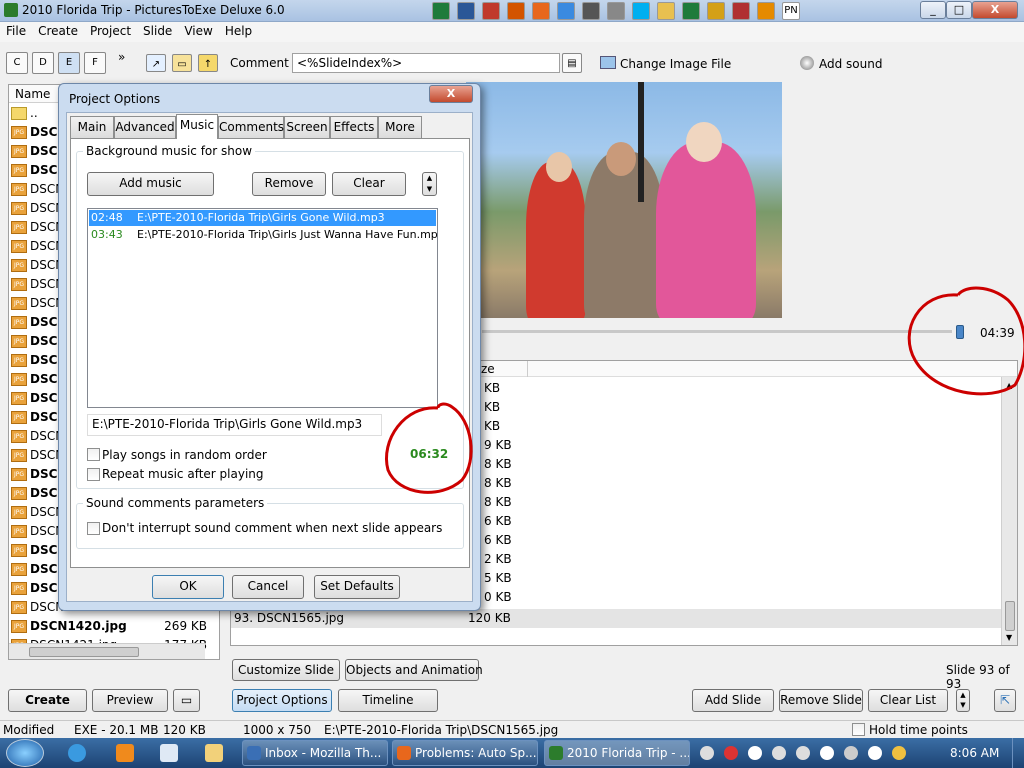 The image size is (1024, 768). Describe the element at coordinates (441, 11) in the screenshot. I see `ms-excel-icon` at that location.